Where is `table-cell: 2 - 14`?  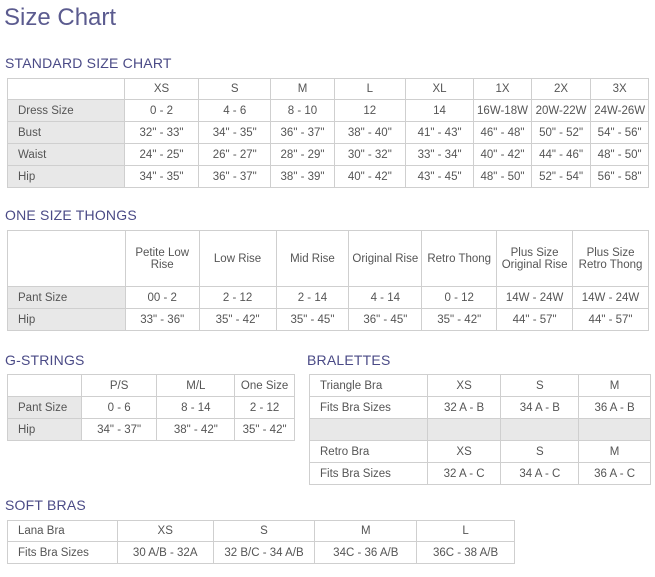
table-cell: 2 - 14 is located at coordinates (312, 297).